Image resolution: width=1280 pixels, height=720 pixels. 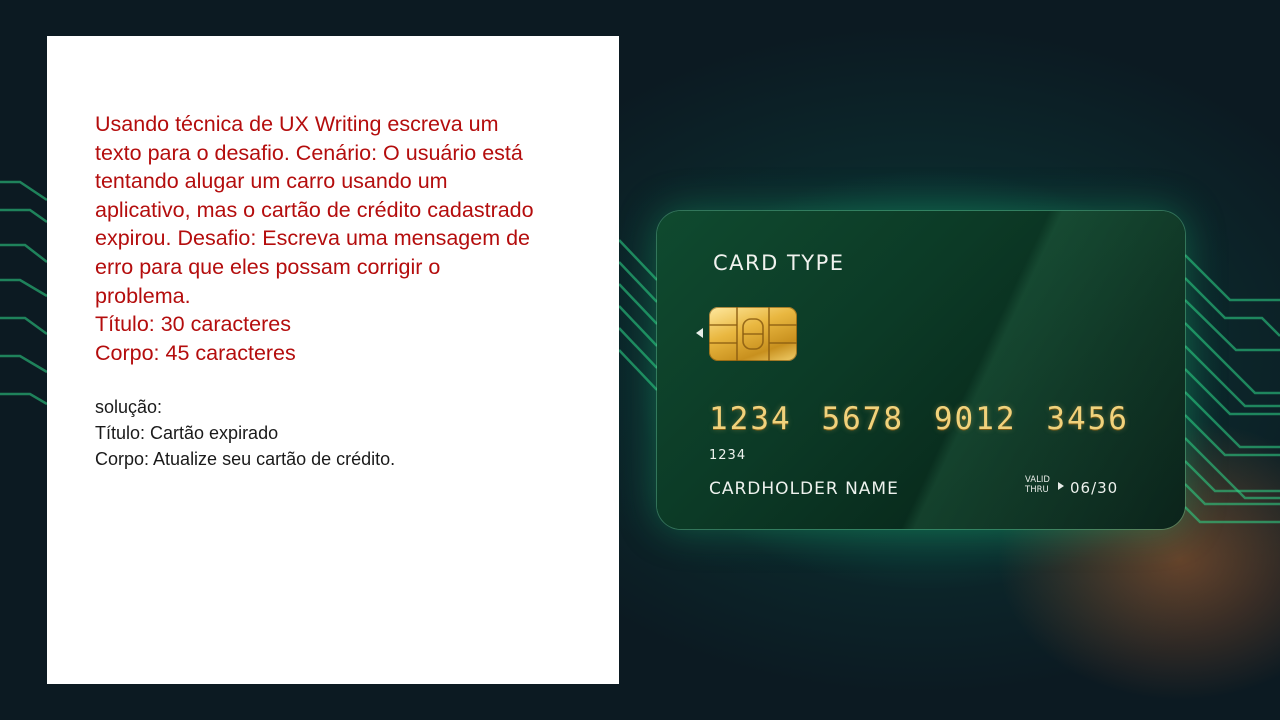 What do you see at coordinates (1037, 490) in the screenshot?
I see `valid-label-line2: THRU` at bounding box center [1037, 490].